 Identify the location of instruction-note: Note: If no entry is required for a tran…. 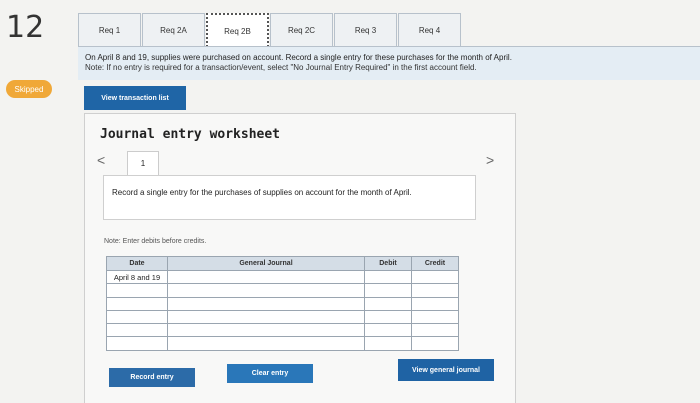
(281, 67).